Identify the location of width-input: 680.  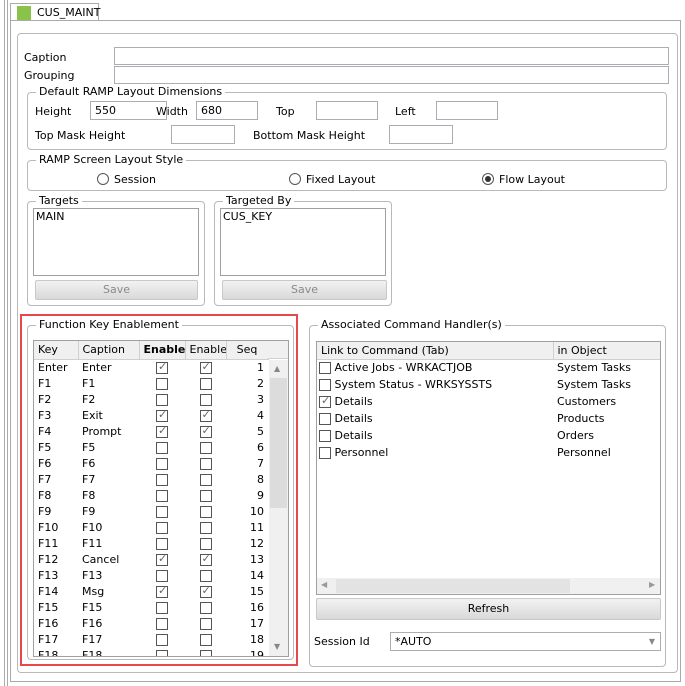
(227, 110).